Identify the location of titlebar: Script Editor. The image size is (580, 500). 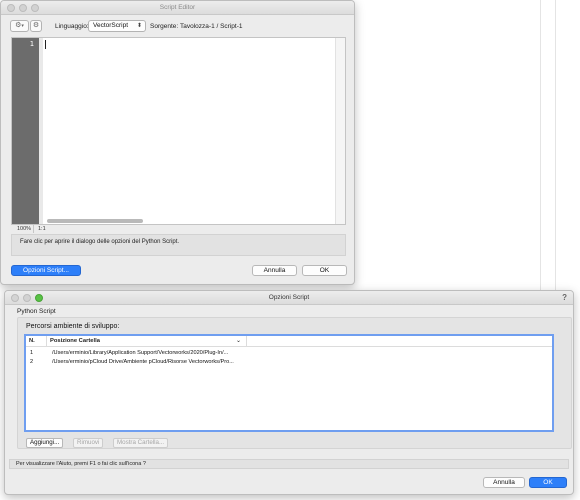
(177, 8).